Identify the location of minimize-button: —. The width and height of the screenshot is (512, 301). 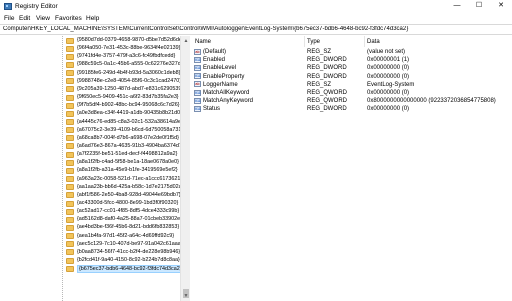
(457, 6).